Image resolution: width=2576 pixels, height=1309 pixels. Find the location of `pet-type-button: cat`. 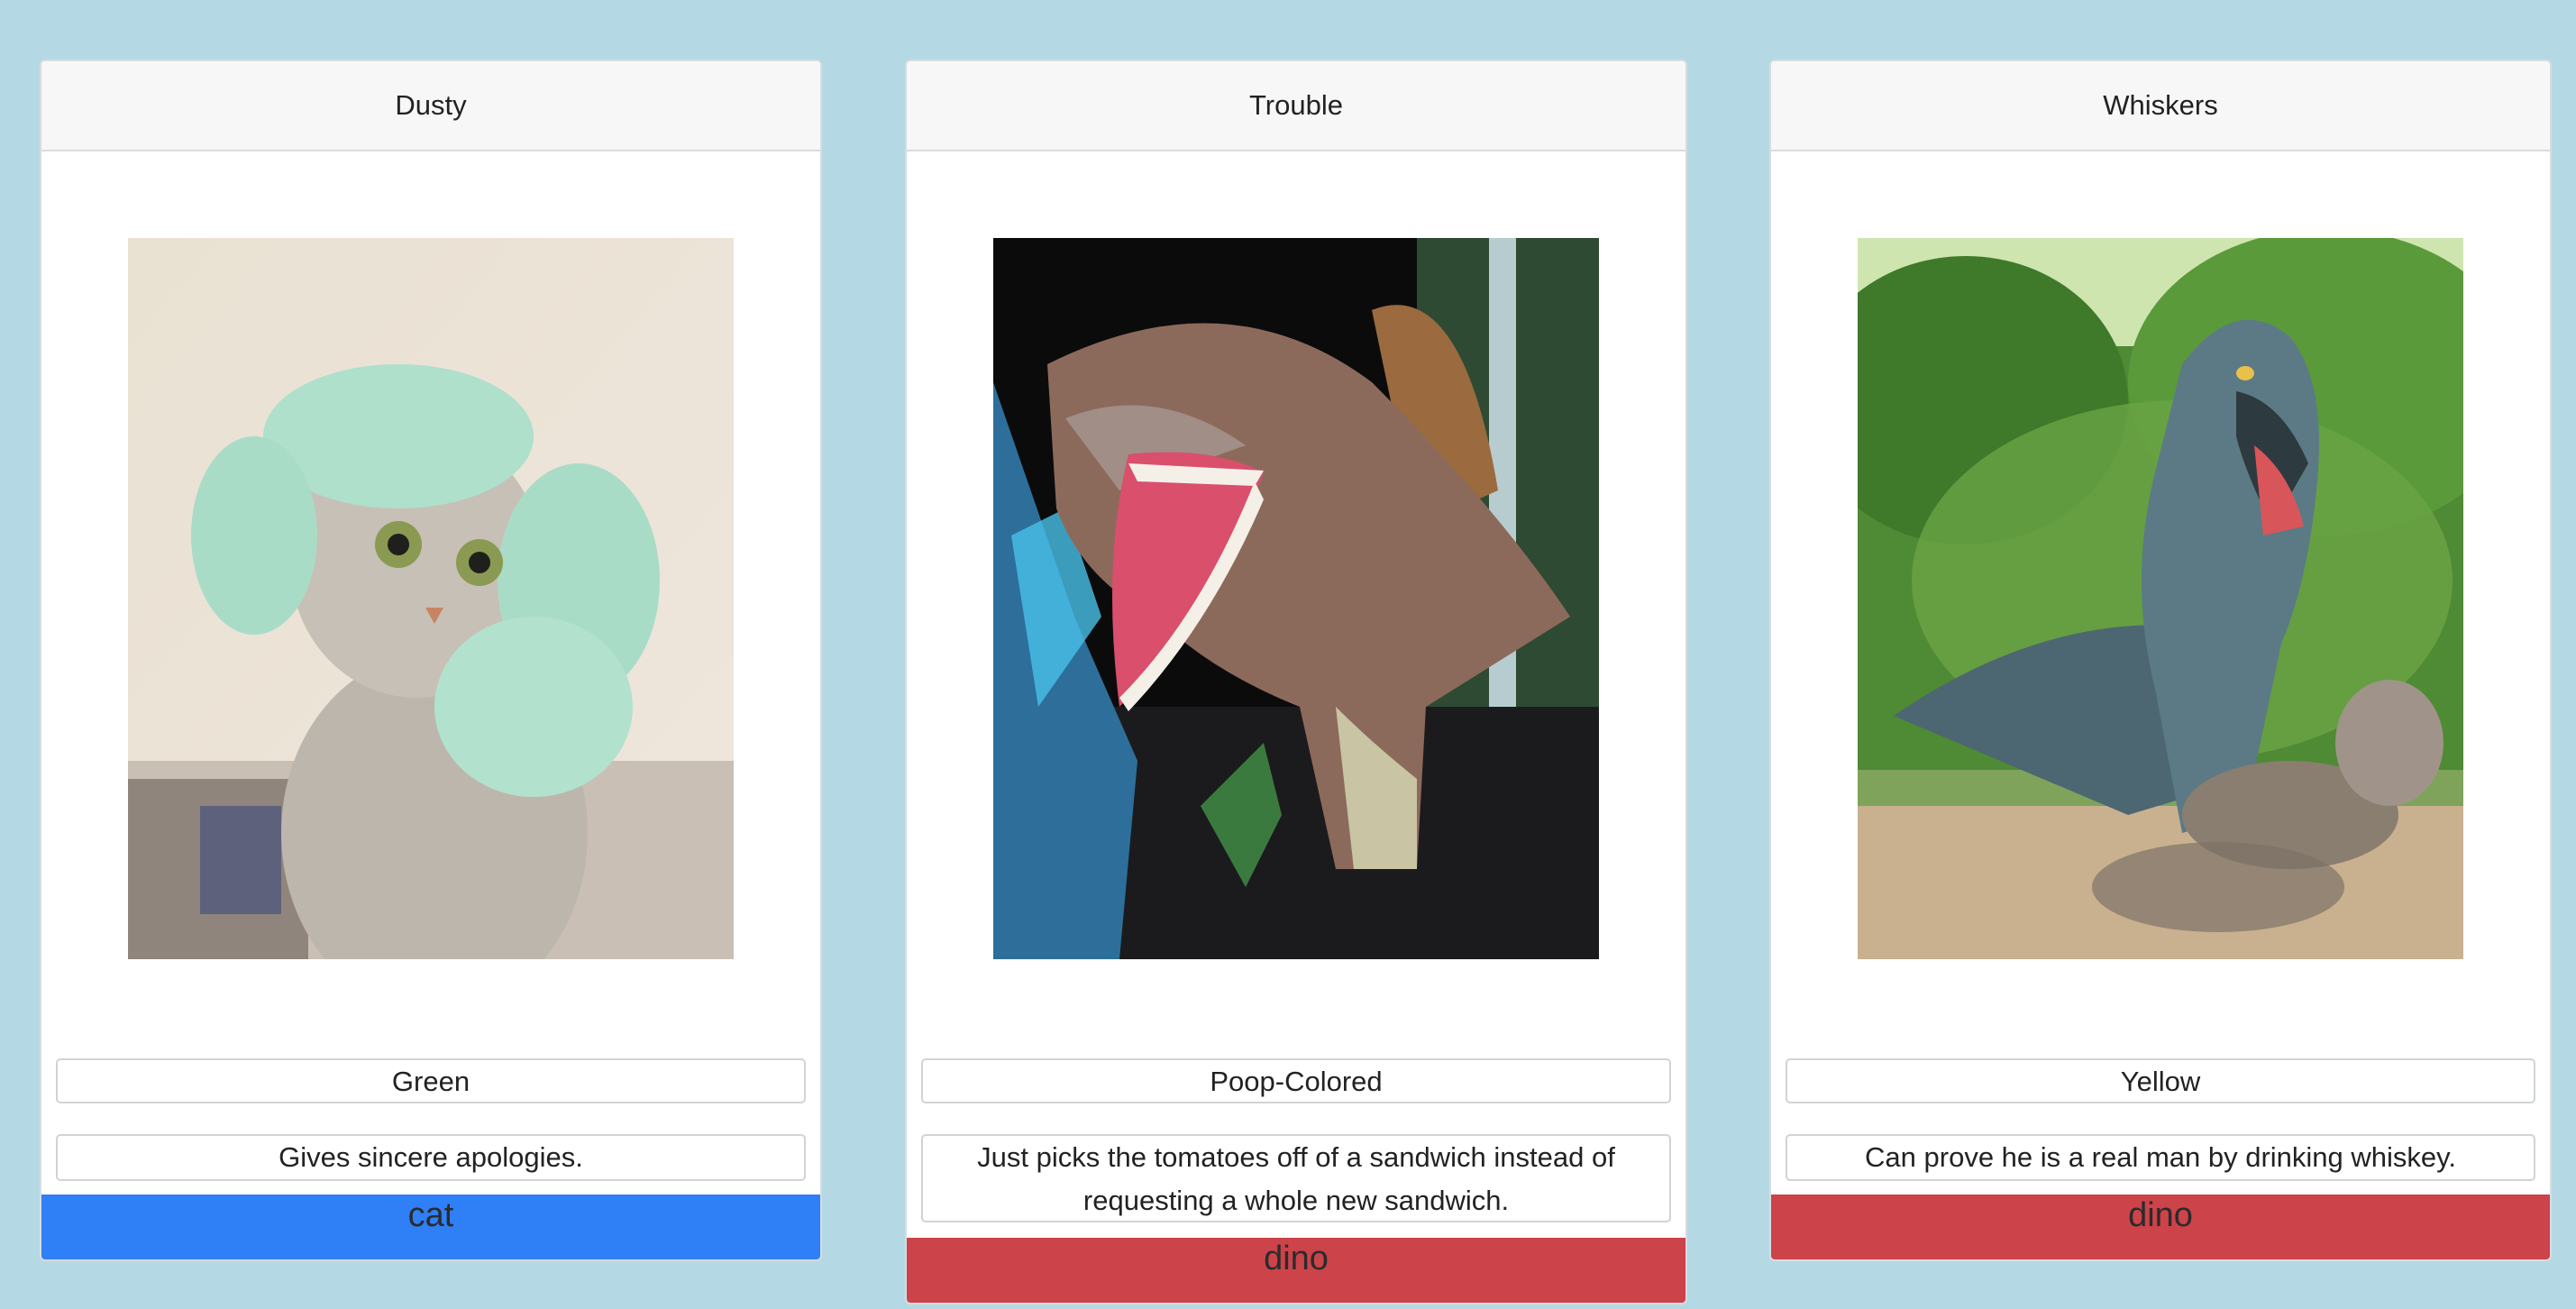

pet-type-button: cat is located at coordinates (430, 1227).